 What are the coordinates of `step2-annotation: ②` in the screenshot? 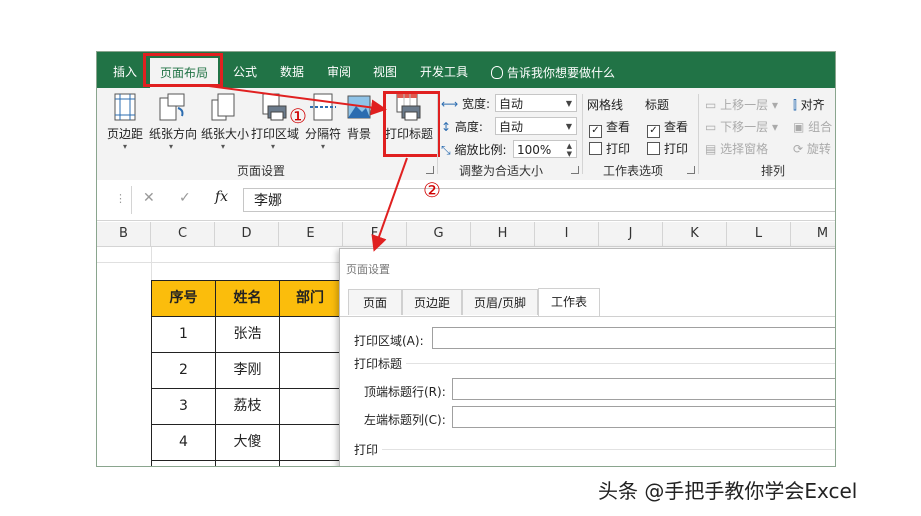 It's located at (432, 190).